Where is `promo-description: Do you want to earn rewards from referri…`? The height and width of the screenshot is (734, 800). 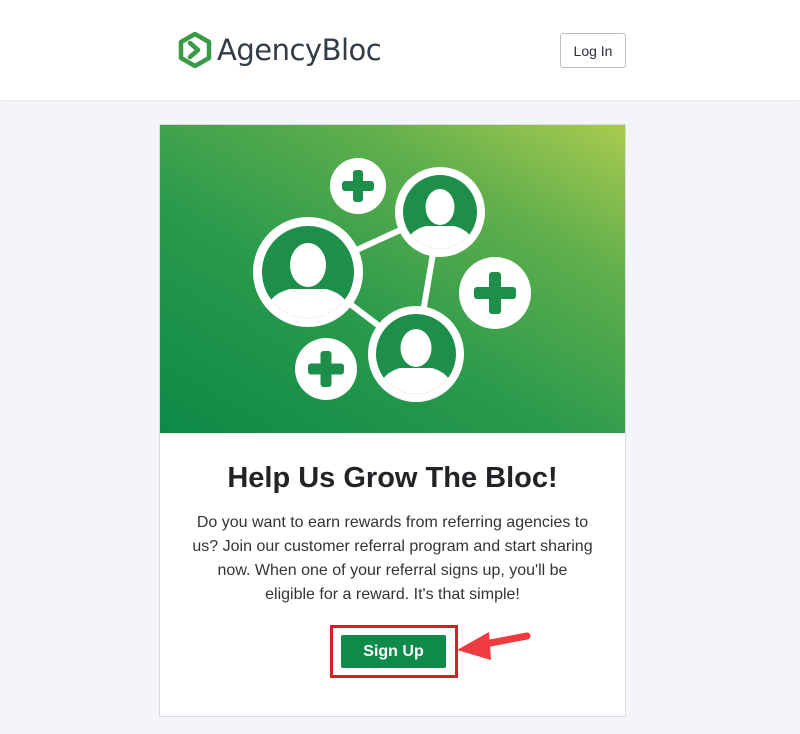
promo-description: Do you want to earn rewards from referri… is located at coordinates (392, 558).